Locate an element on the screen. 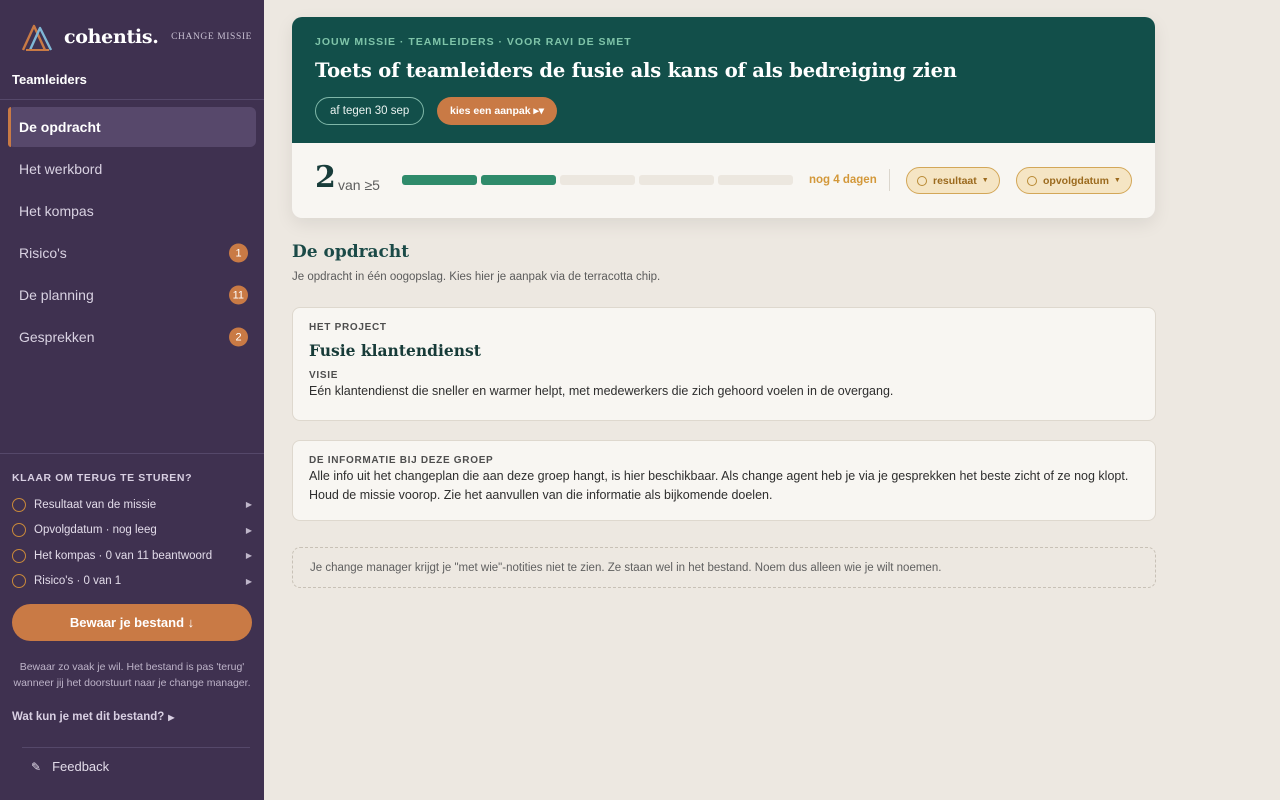 The height and width of the screenshot is (800, 1280). section-title: De opdracht is located at coordinates (351, 252).